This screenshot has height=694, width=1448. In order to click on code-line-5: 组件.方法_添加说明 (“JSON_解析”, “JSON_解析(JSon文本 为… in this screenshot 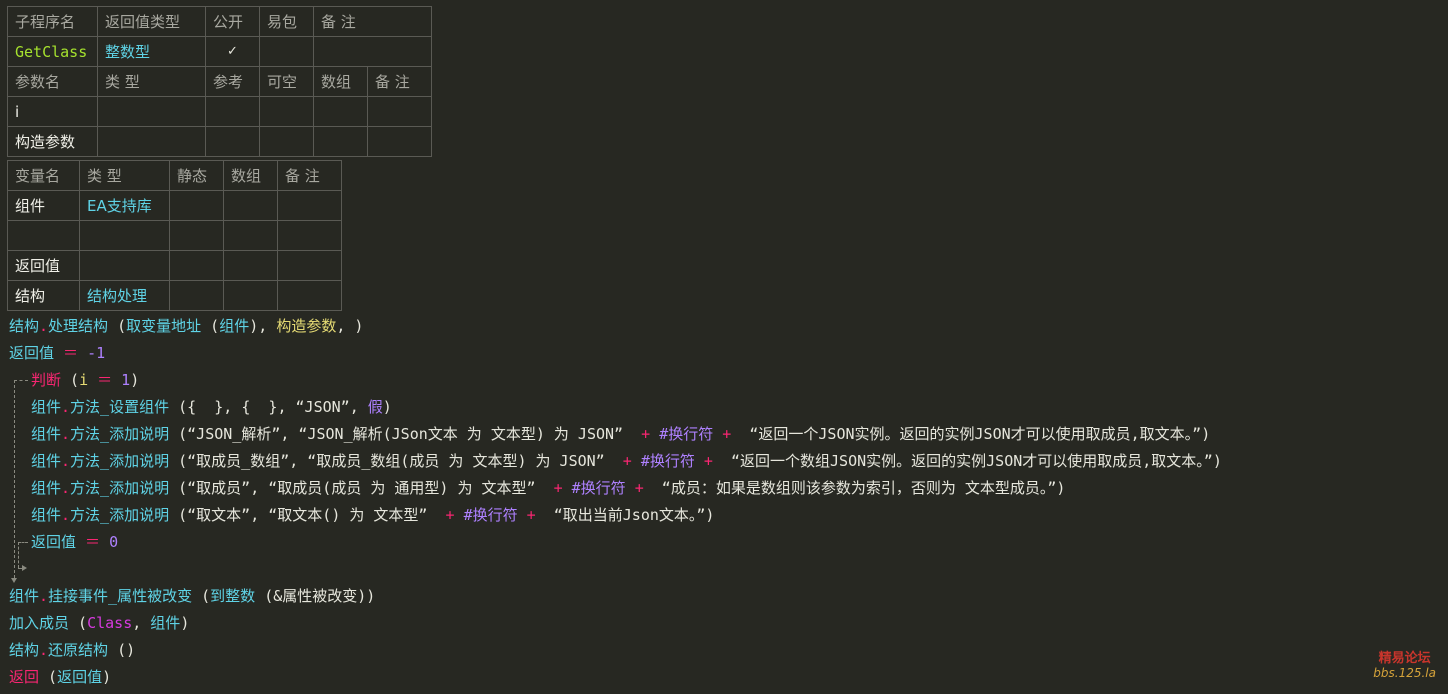, I will do `click(620, 434)`.